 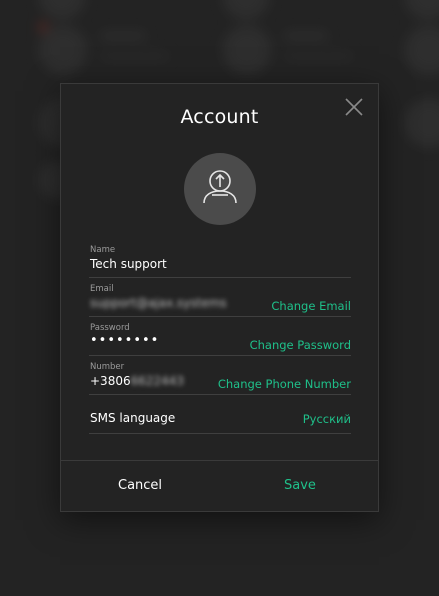 I want to click on change-password-link: Change Password, so click(x=300, y=345).